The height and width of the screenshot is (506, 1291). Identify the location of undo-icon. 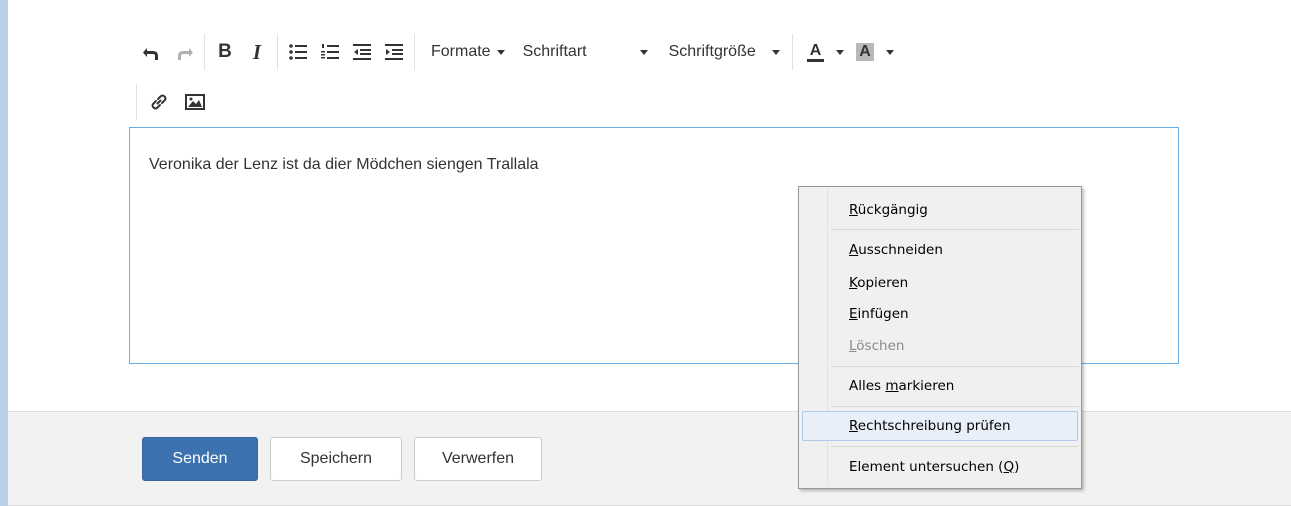
(150, 54).